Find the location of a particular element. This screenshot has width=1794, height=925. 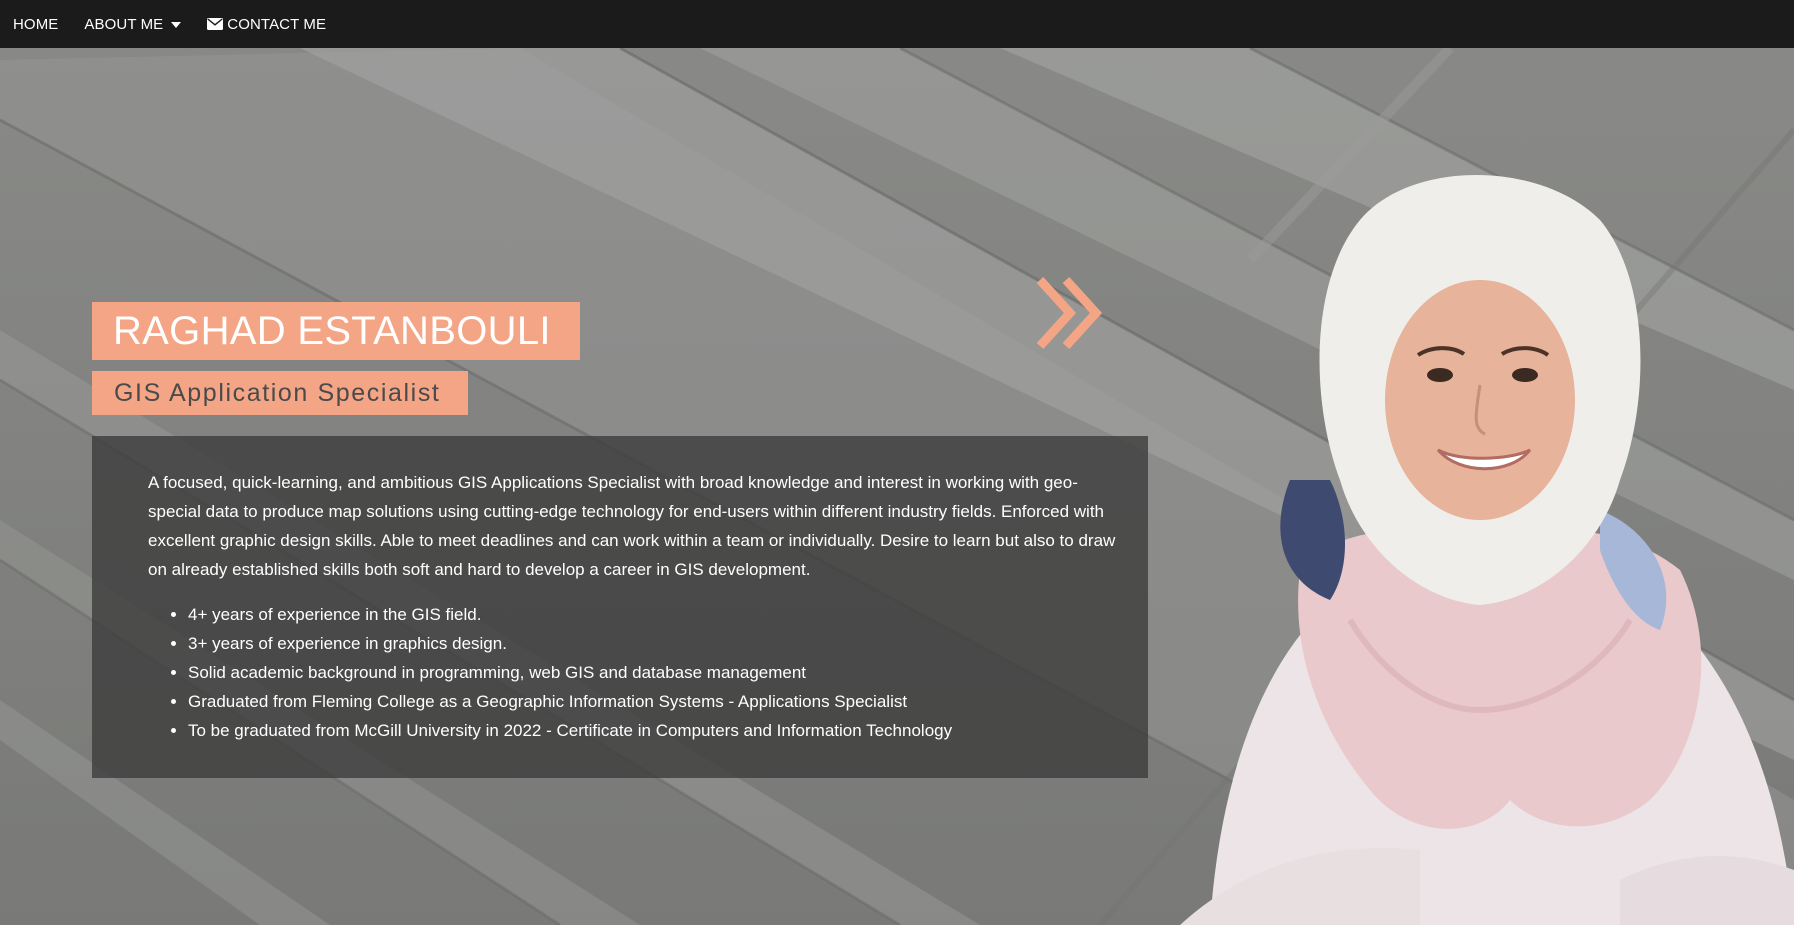

job-title-box: GIS Application Specialist is located at coordinates (280, 393).